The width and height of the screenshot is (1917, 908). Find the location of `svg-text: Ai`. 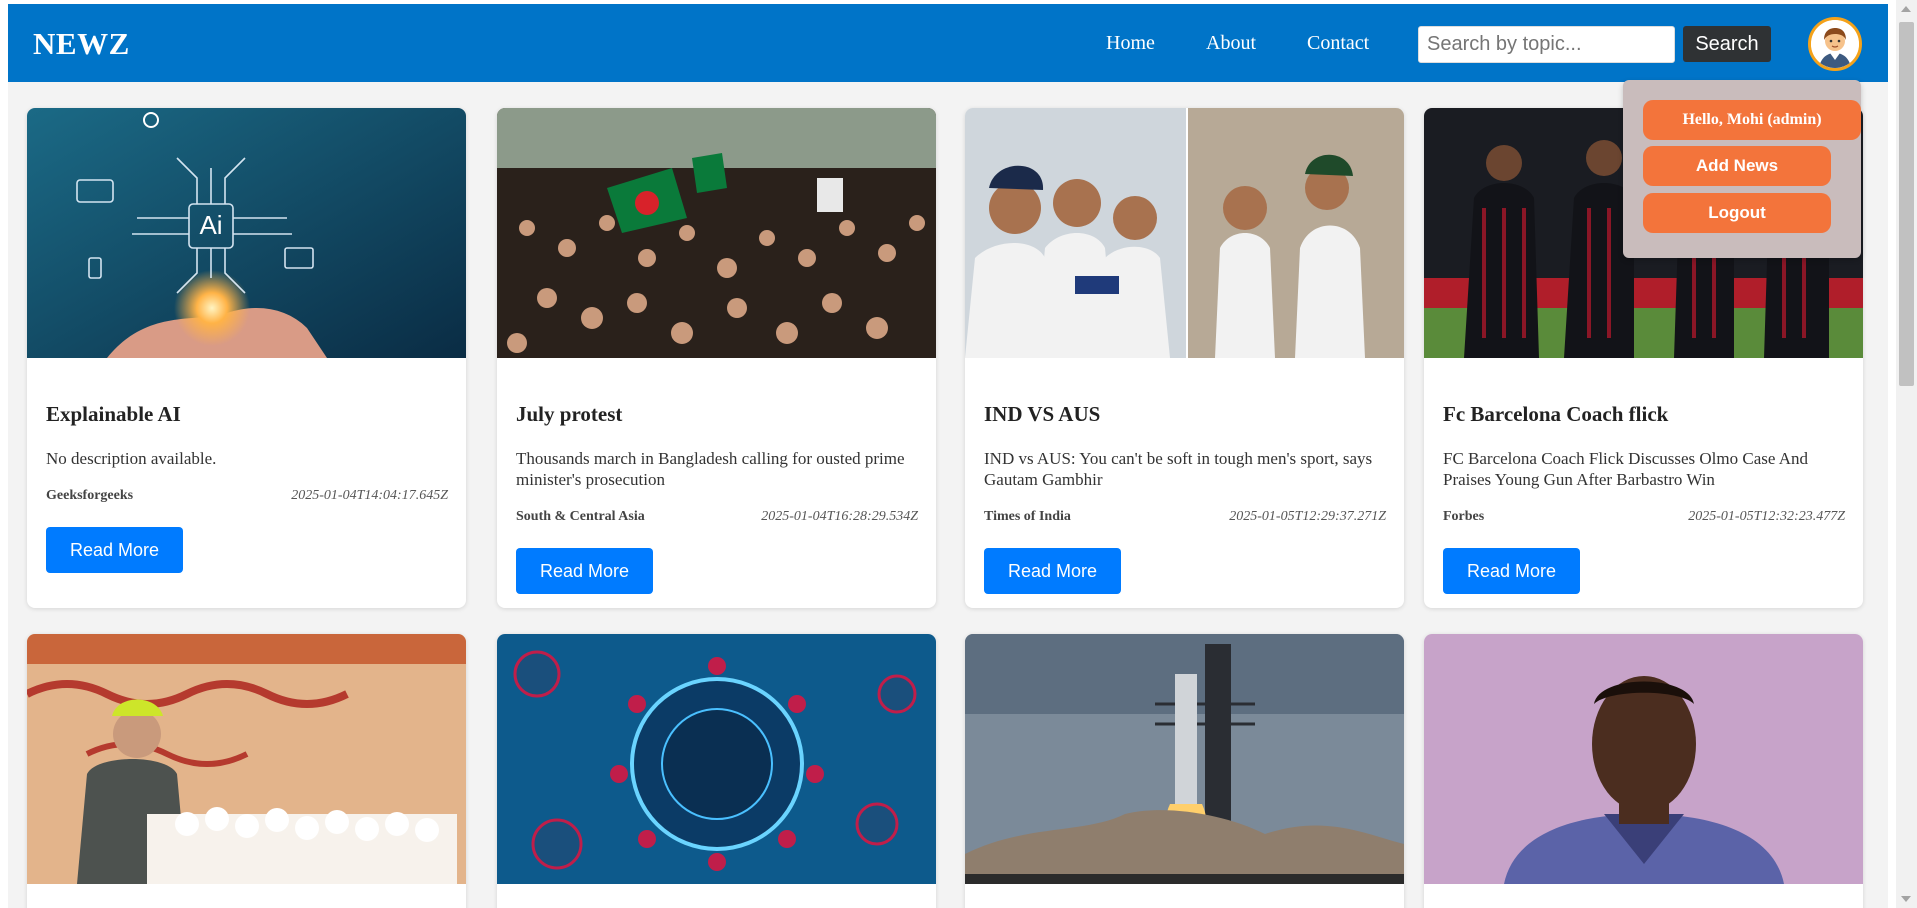

svg-text: Ai is located at coordinates (210, 225).